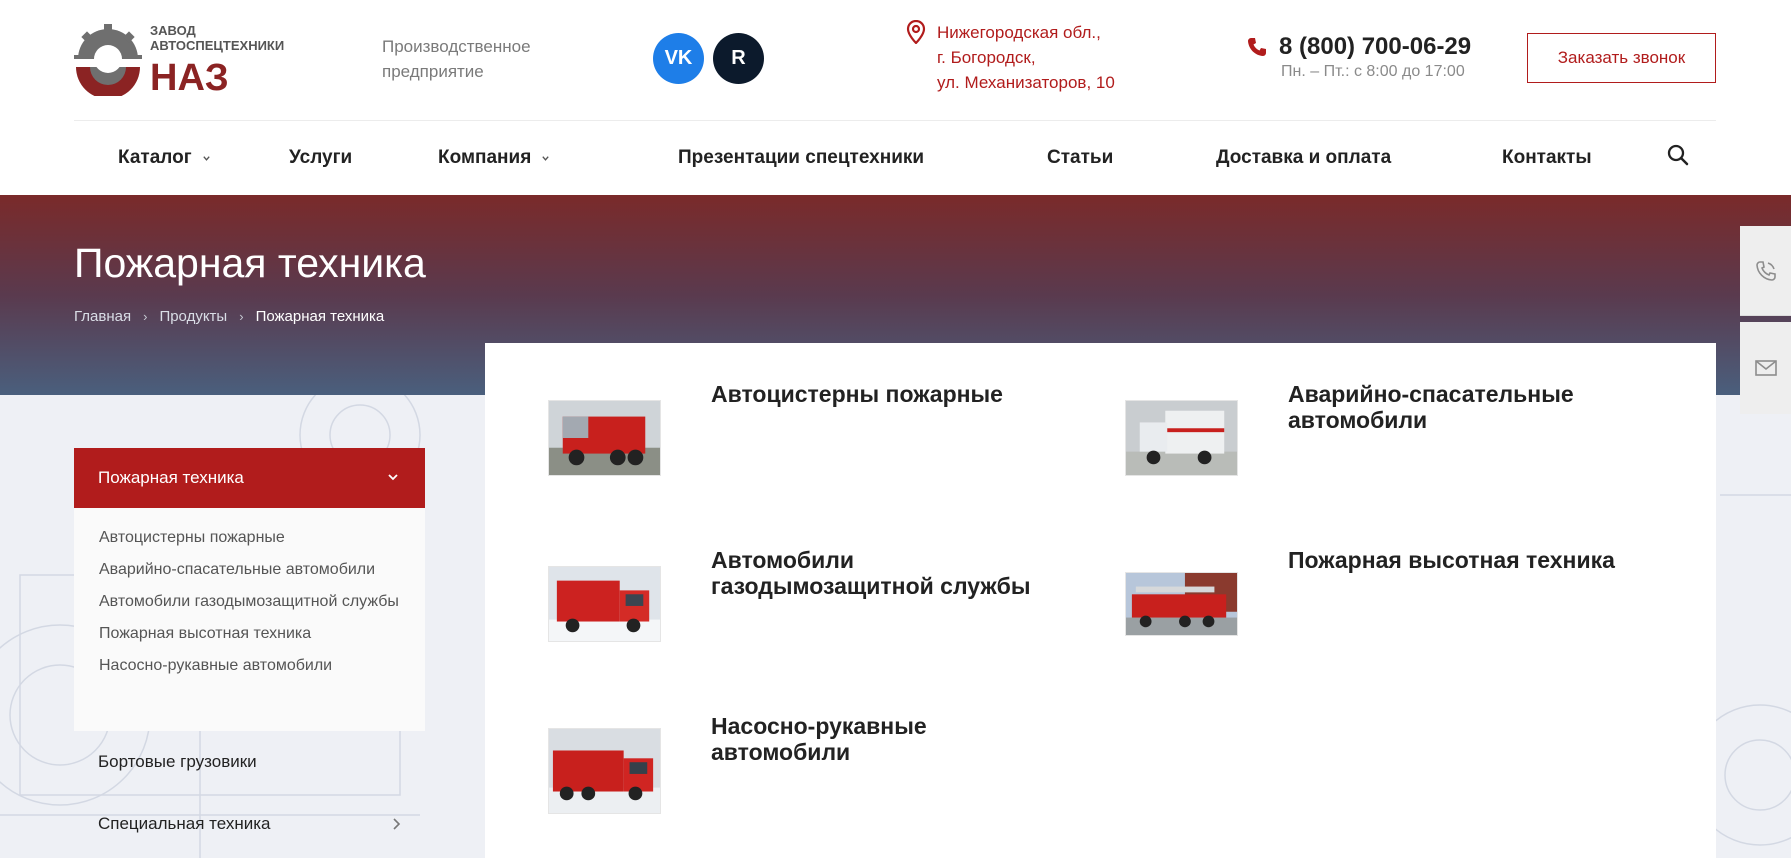 The width and height of the screenshot is (1791, 858). What do you see at coordinates (173, 30) in the screenshot?
I see `svg-text: ЗАВОД` at bounding box center [173, 30].